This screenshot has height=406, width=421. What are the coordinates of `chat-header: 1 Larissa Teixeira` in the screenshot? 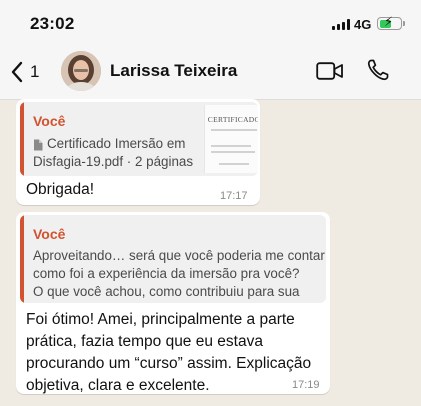 It's located at (210, 72).